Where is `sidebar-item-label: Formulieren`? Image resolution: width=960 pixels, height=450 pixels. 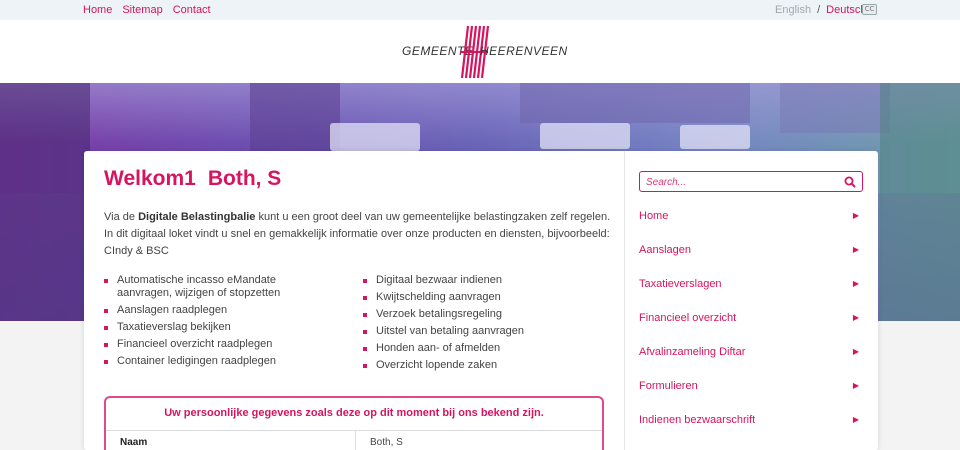 sidebar-item-label: Formulieren is located at coordinates (668, 386).